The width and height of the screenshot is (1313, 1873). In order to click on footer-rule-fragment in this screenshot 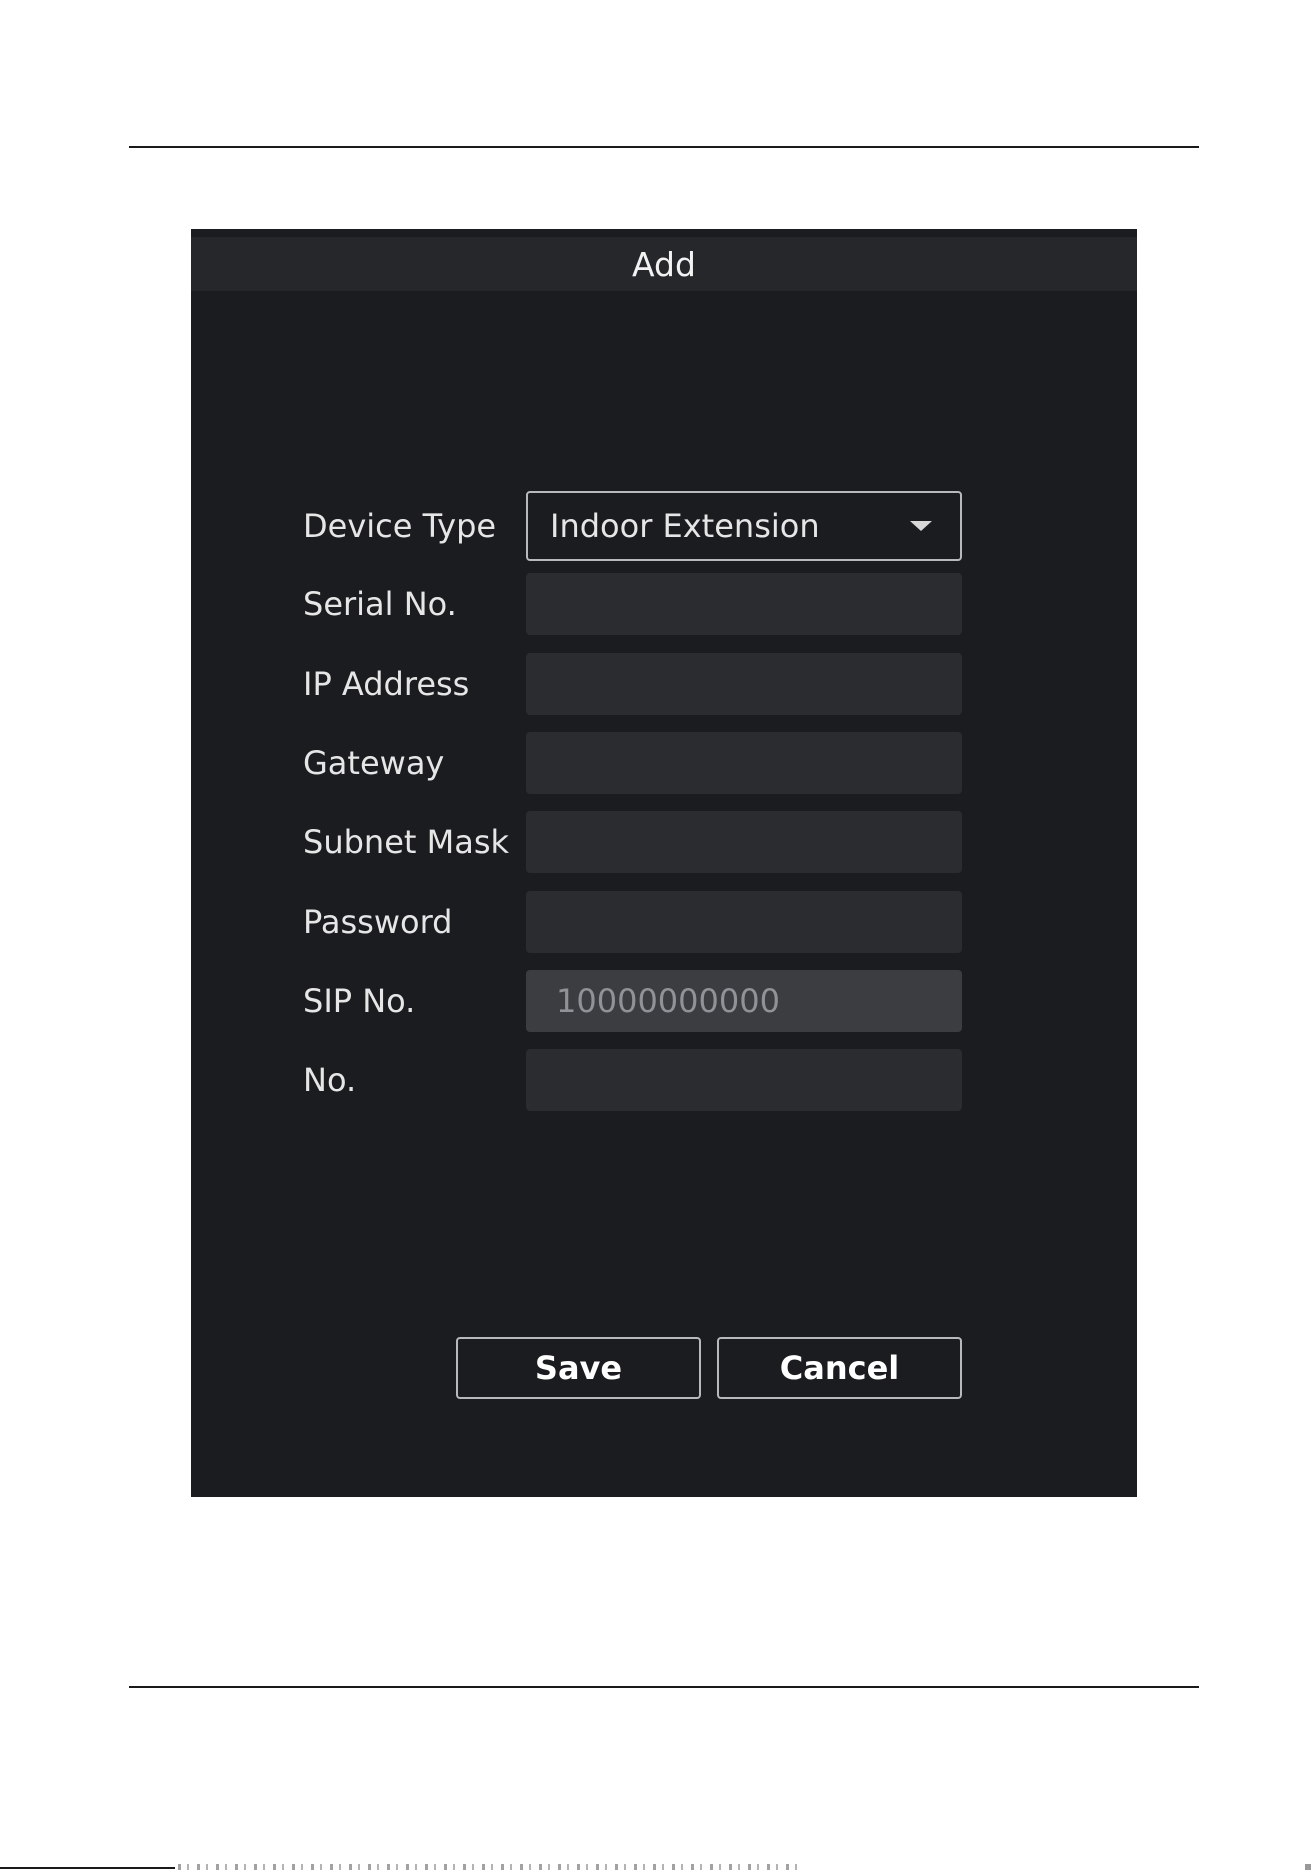, I will do `click(87, 1868)`.